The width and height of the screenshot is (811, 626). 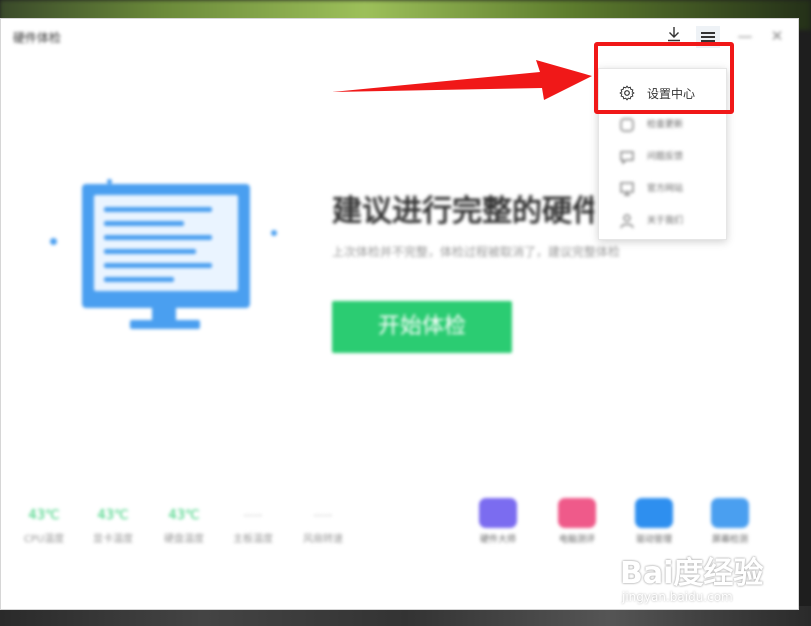 I want to click on stat-label: 主板温度, so click(x=253, y=539).